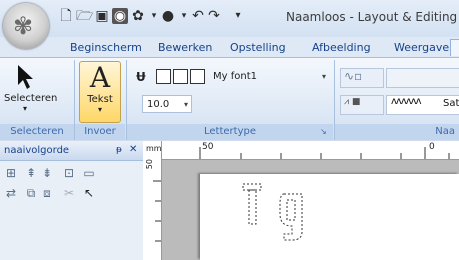 The width and height of the screenshot is (459, 260). I want to click on font-size-select: 10.0 ▾, so click(167, 104).